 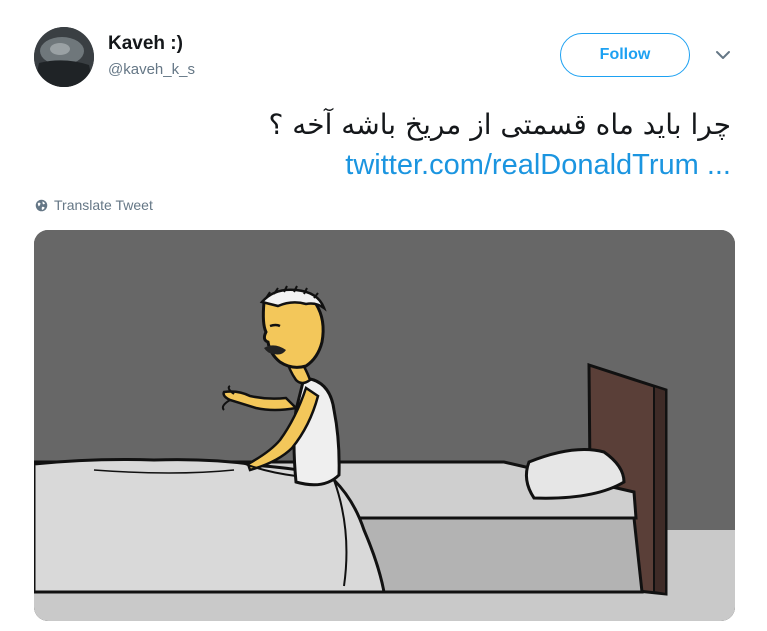 I want to click on tweet-text: چرا باید ماه قسمتی از مریخ باشه آخه ؟, so click(x=499, y=124).